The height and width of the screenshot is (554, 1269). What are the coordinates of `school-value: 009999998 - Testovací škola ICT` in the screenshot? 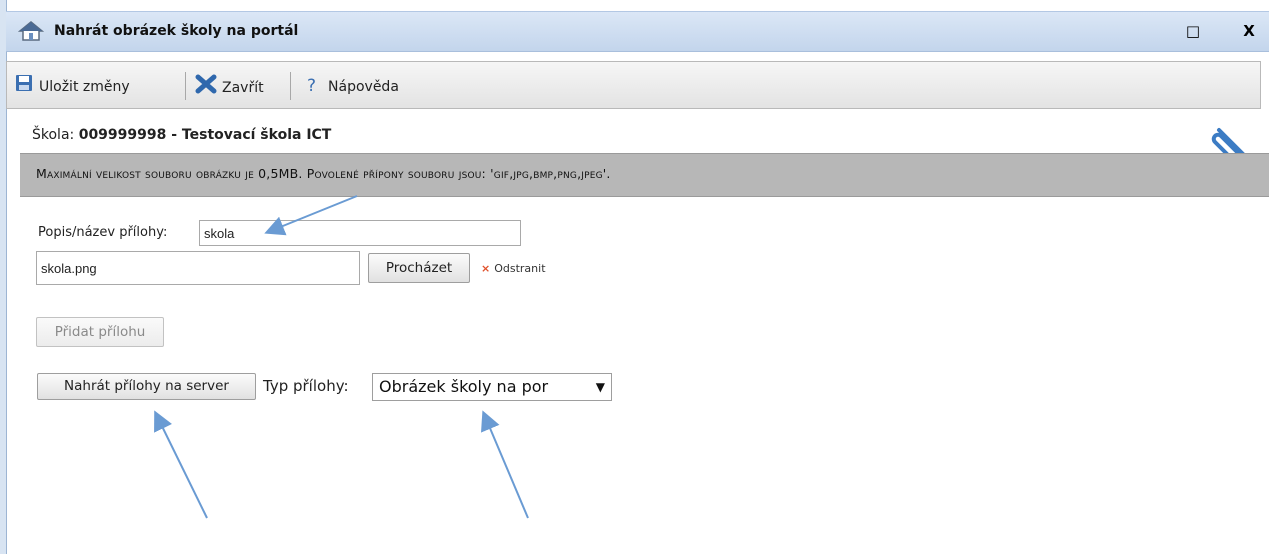 It's located at (205, 135).